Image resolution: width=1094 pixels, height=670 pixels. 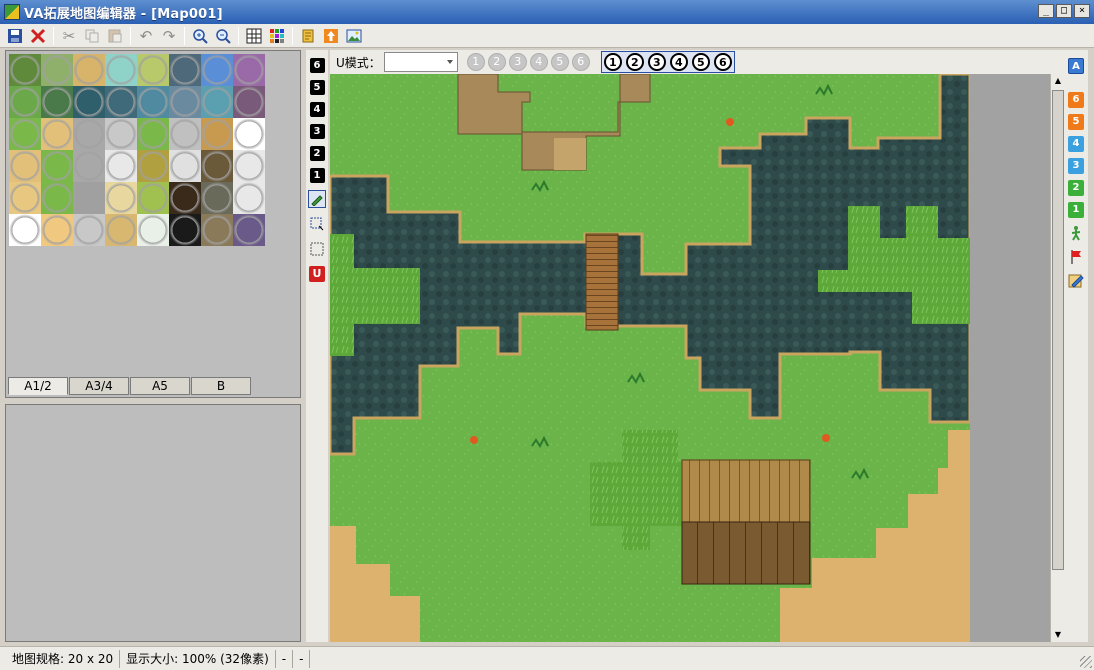 What do you see at coordinates (1046, 11) in the screenshot?
I see `minimize-button: _` at bounding box center [1046, 11].